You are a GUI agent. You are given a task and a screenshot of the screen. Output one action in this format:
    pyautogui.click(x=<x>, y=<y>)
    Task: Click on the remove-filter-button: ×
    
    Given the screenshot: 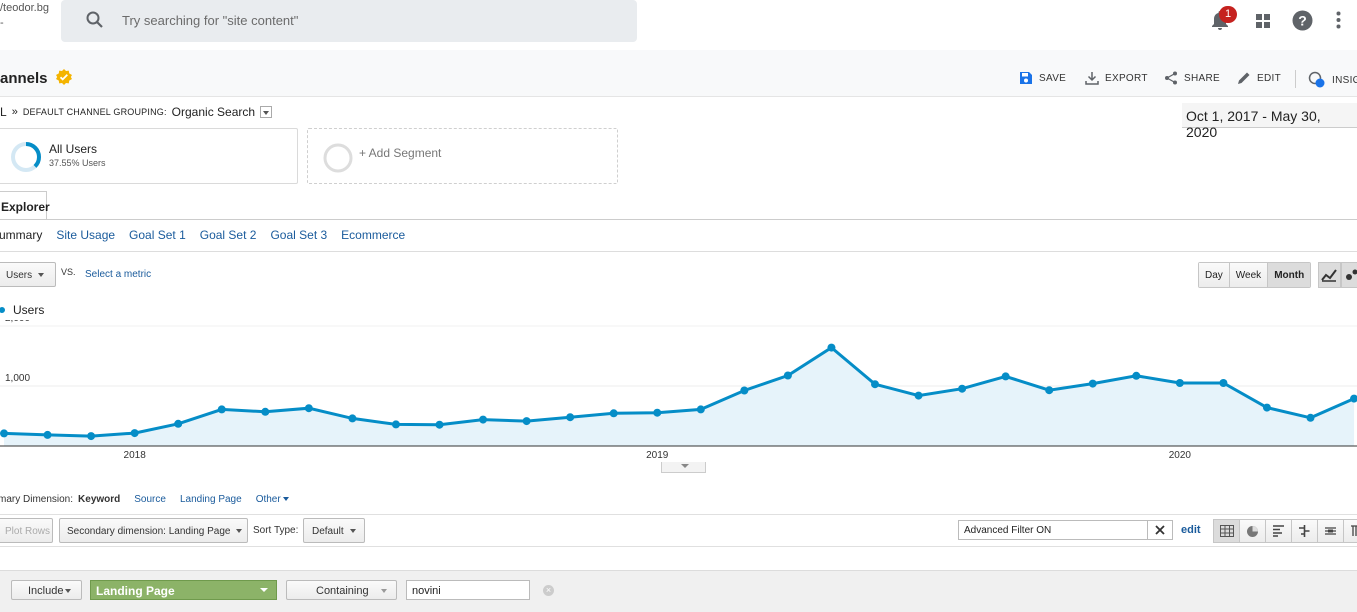 What is the action you would take?
    pyautogui.click(x=548, y=590)
    